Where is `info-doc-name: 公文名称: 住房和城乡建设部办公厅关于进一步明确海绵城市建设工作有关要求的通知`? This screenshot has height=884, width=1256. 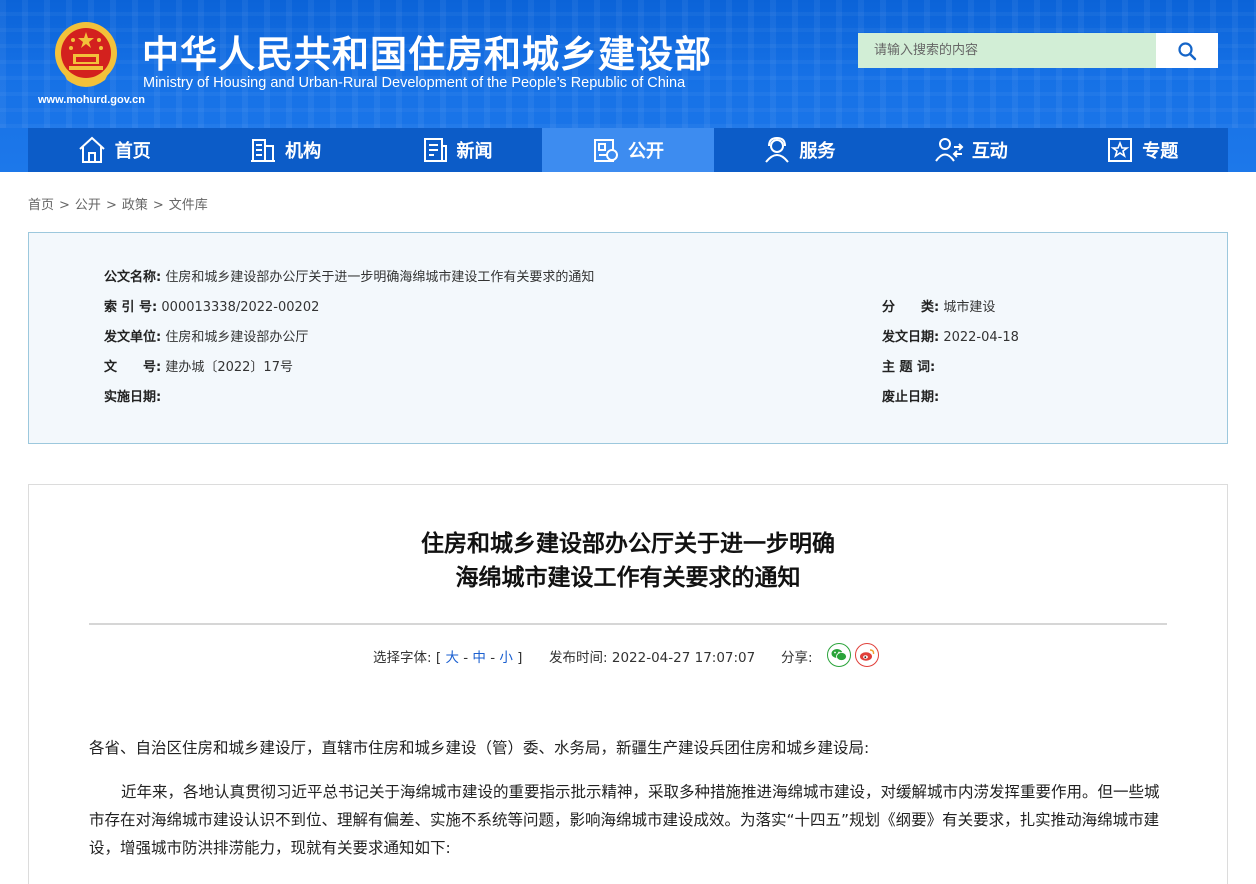 info-doc-name: 公文名称: 住房和城乡建设部办公厅关于进一步明确海绵城市建设工作有关要求的通知 is located at coordinates (349, 275).